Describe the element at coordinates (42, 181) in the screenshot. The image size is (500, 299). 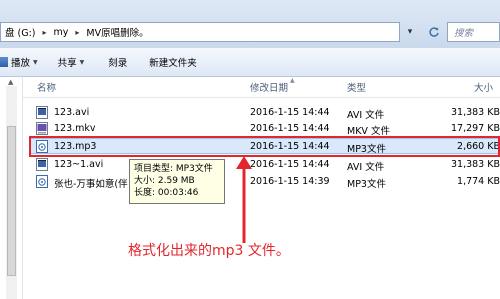
I see `mp3-audio-icon` at that location.